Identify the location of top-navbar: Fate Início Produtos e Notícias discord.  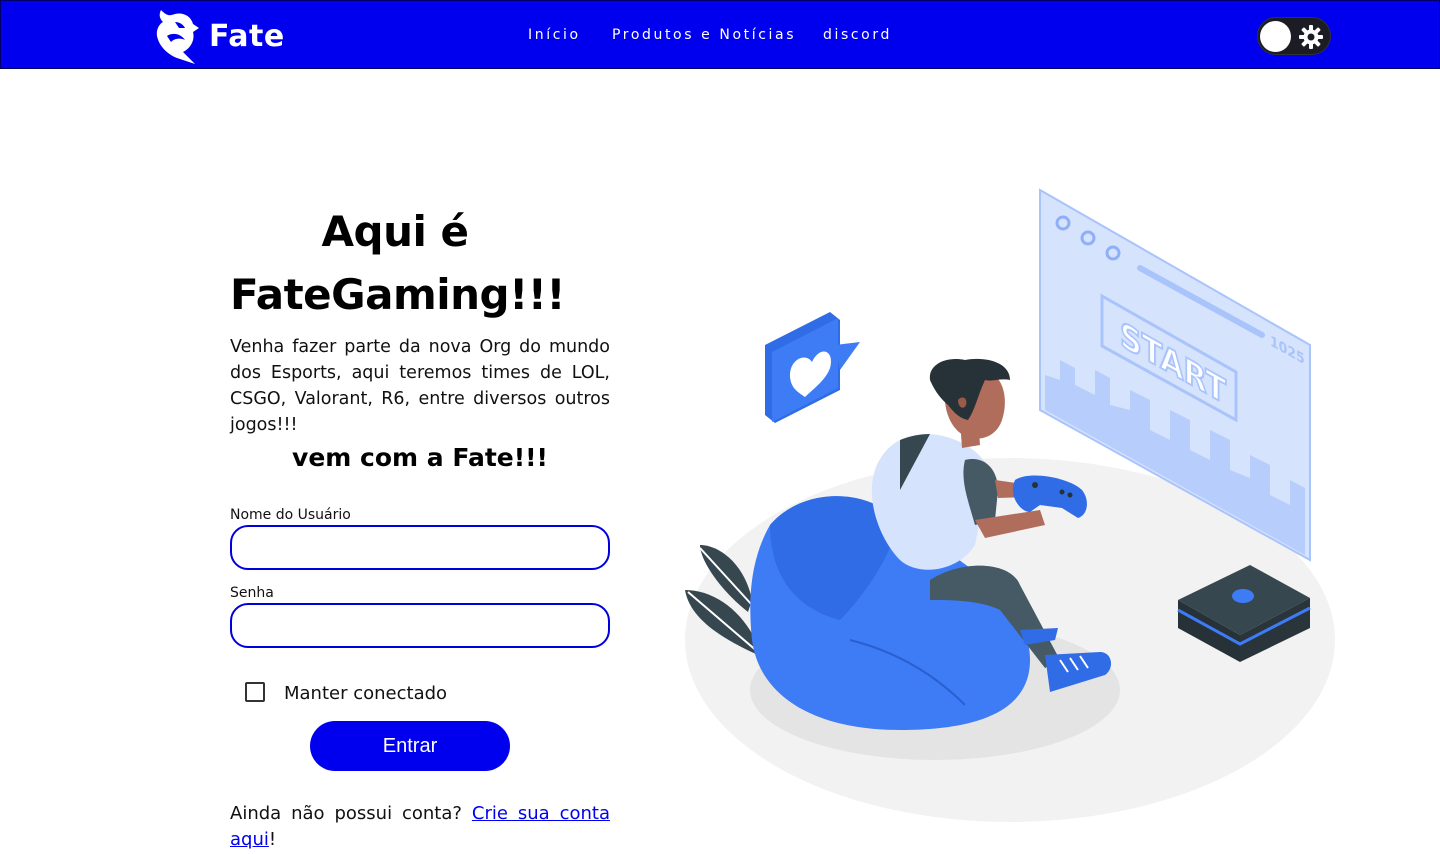
(720, 34).